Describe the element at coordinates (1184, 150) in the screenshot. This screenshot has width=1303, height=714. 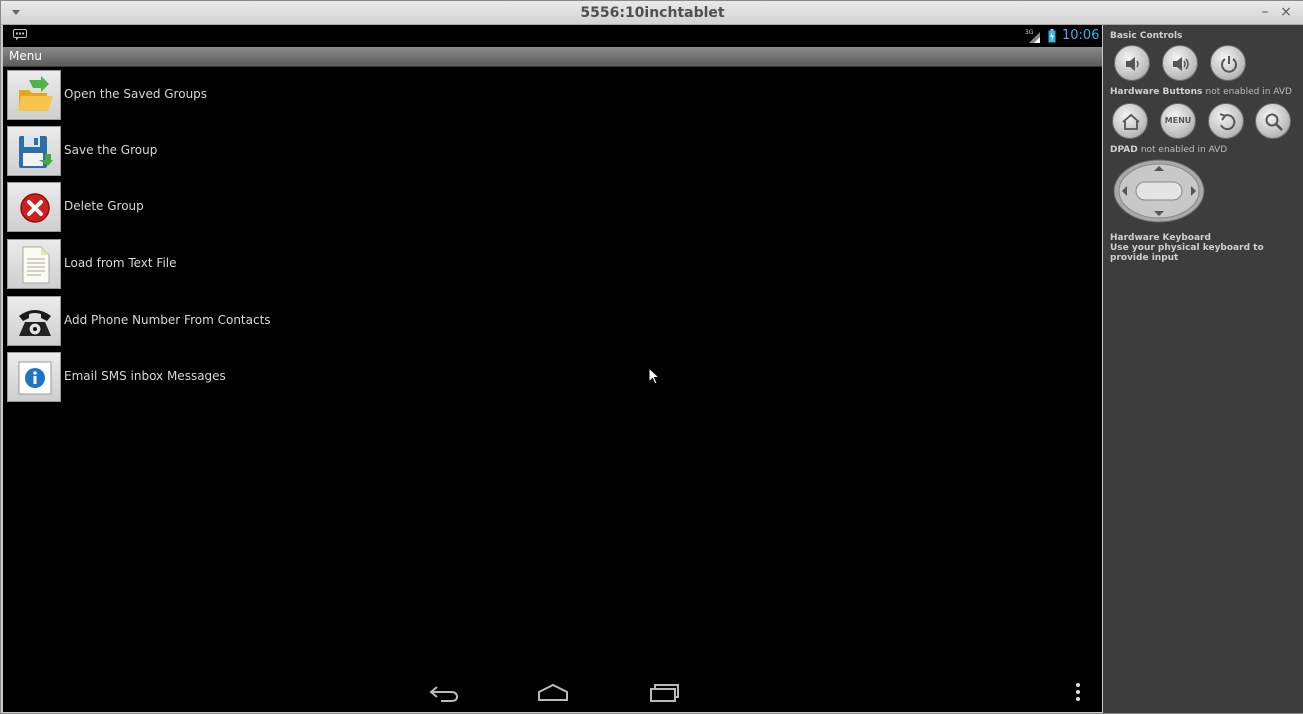
I see `dpad-note: not enabled in AVD` at that location.